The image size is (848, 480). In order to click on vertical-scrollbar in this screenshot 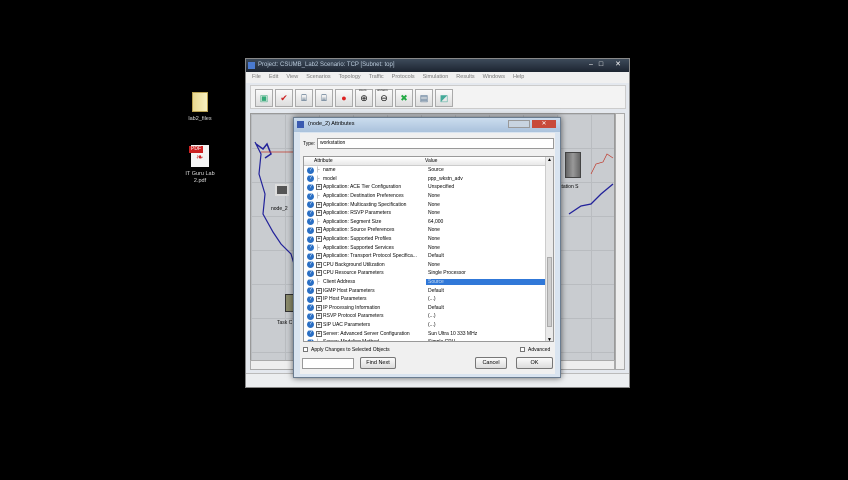, I will do `click(620, 241)`.